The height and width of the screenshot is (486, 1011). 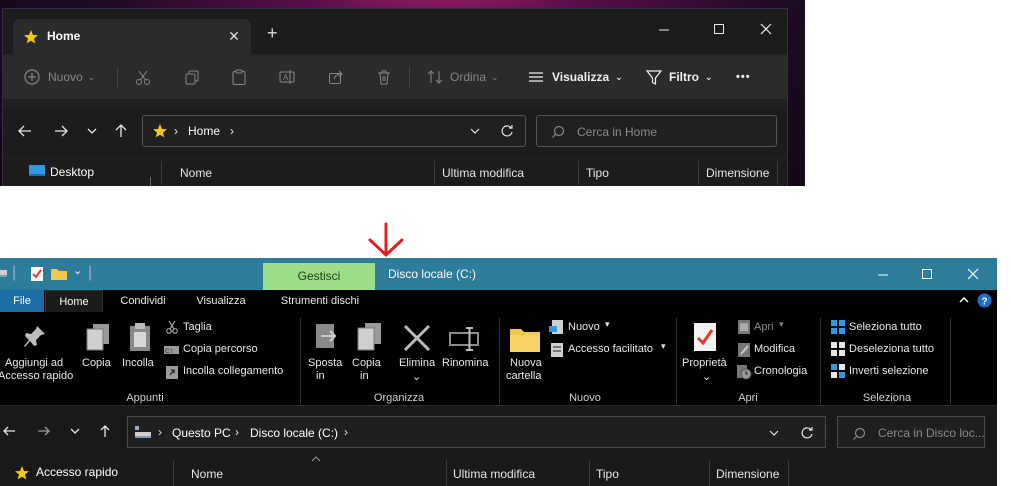 I want to click on title-bar: | ⌄ | Gestisci Disco locale (C:), so click(x=498, y=274).